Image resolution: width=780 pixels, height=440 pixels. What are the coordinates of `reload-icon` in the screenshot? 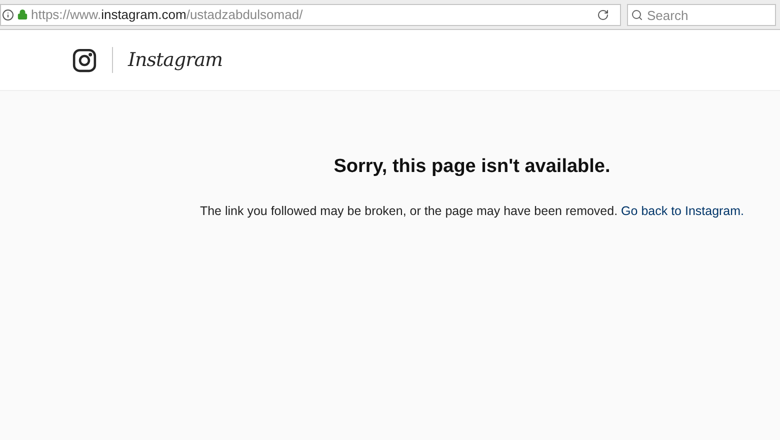 It's located at (603, 14).